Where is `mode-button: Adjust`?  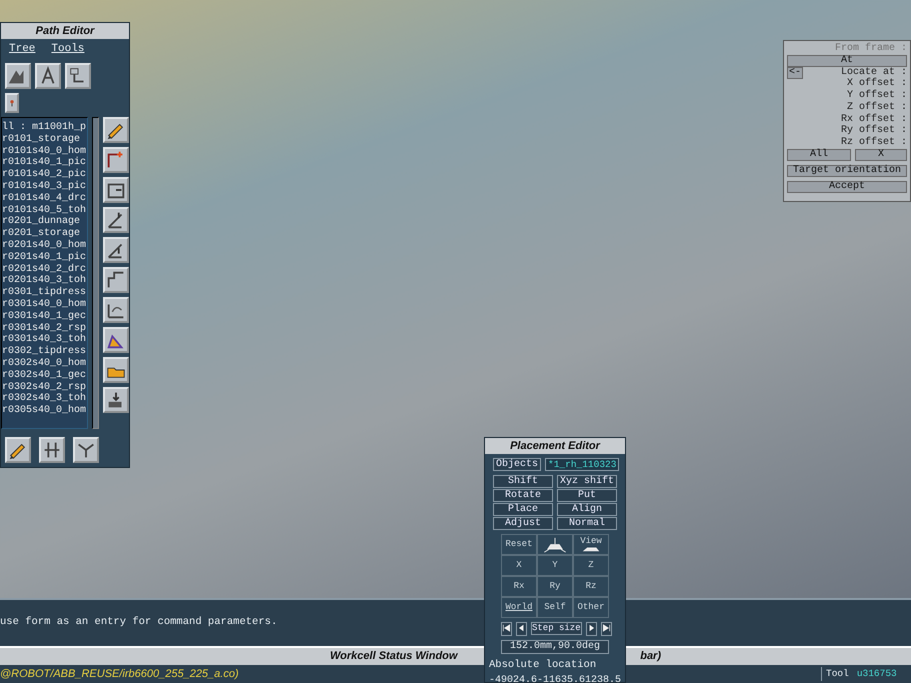
mode-button: Adjust is located at coordinates (523, 523).